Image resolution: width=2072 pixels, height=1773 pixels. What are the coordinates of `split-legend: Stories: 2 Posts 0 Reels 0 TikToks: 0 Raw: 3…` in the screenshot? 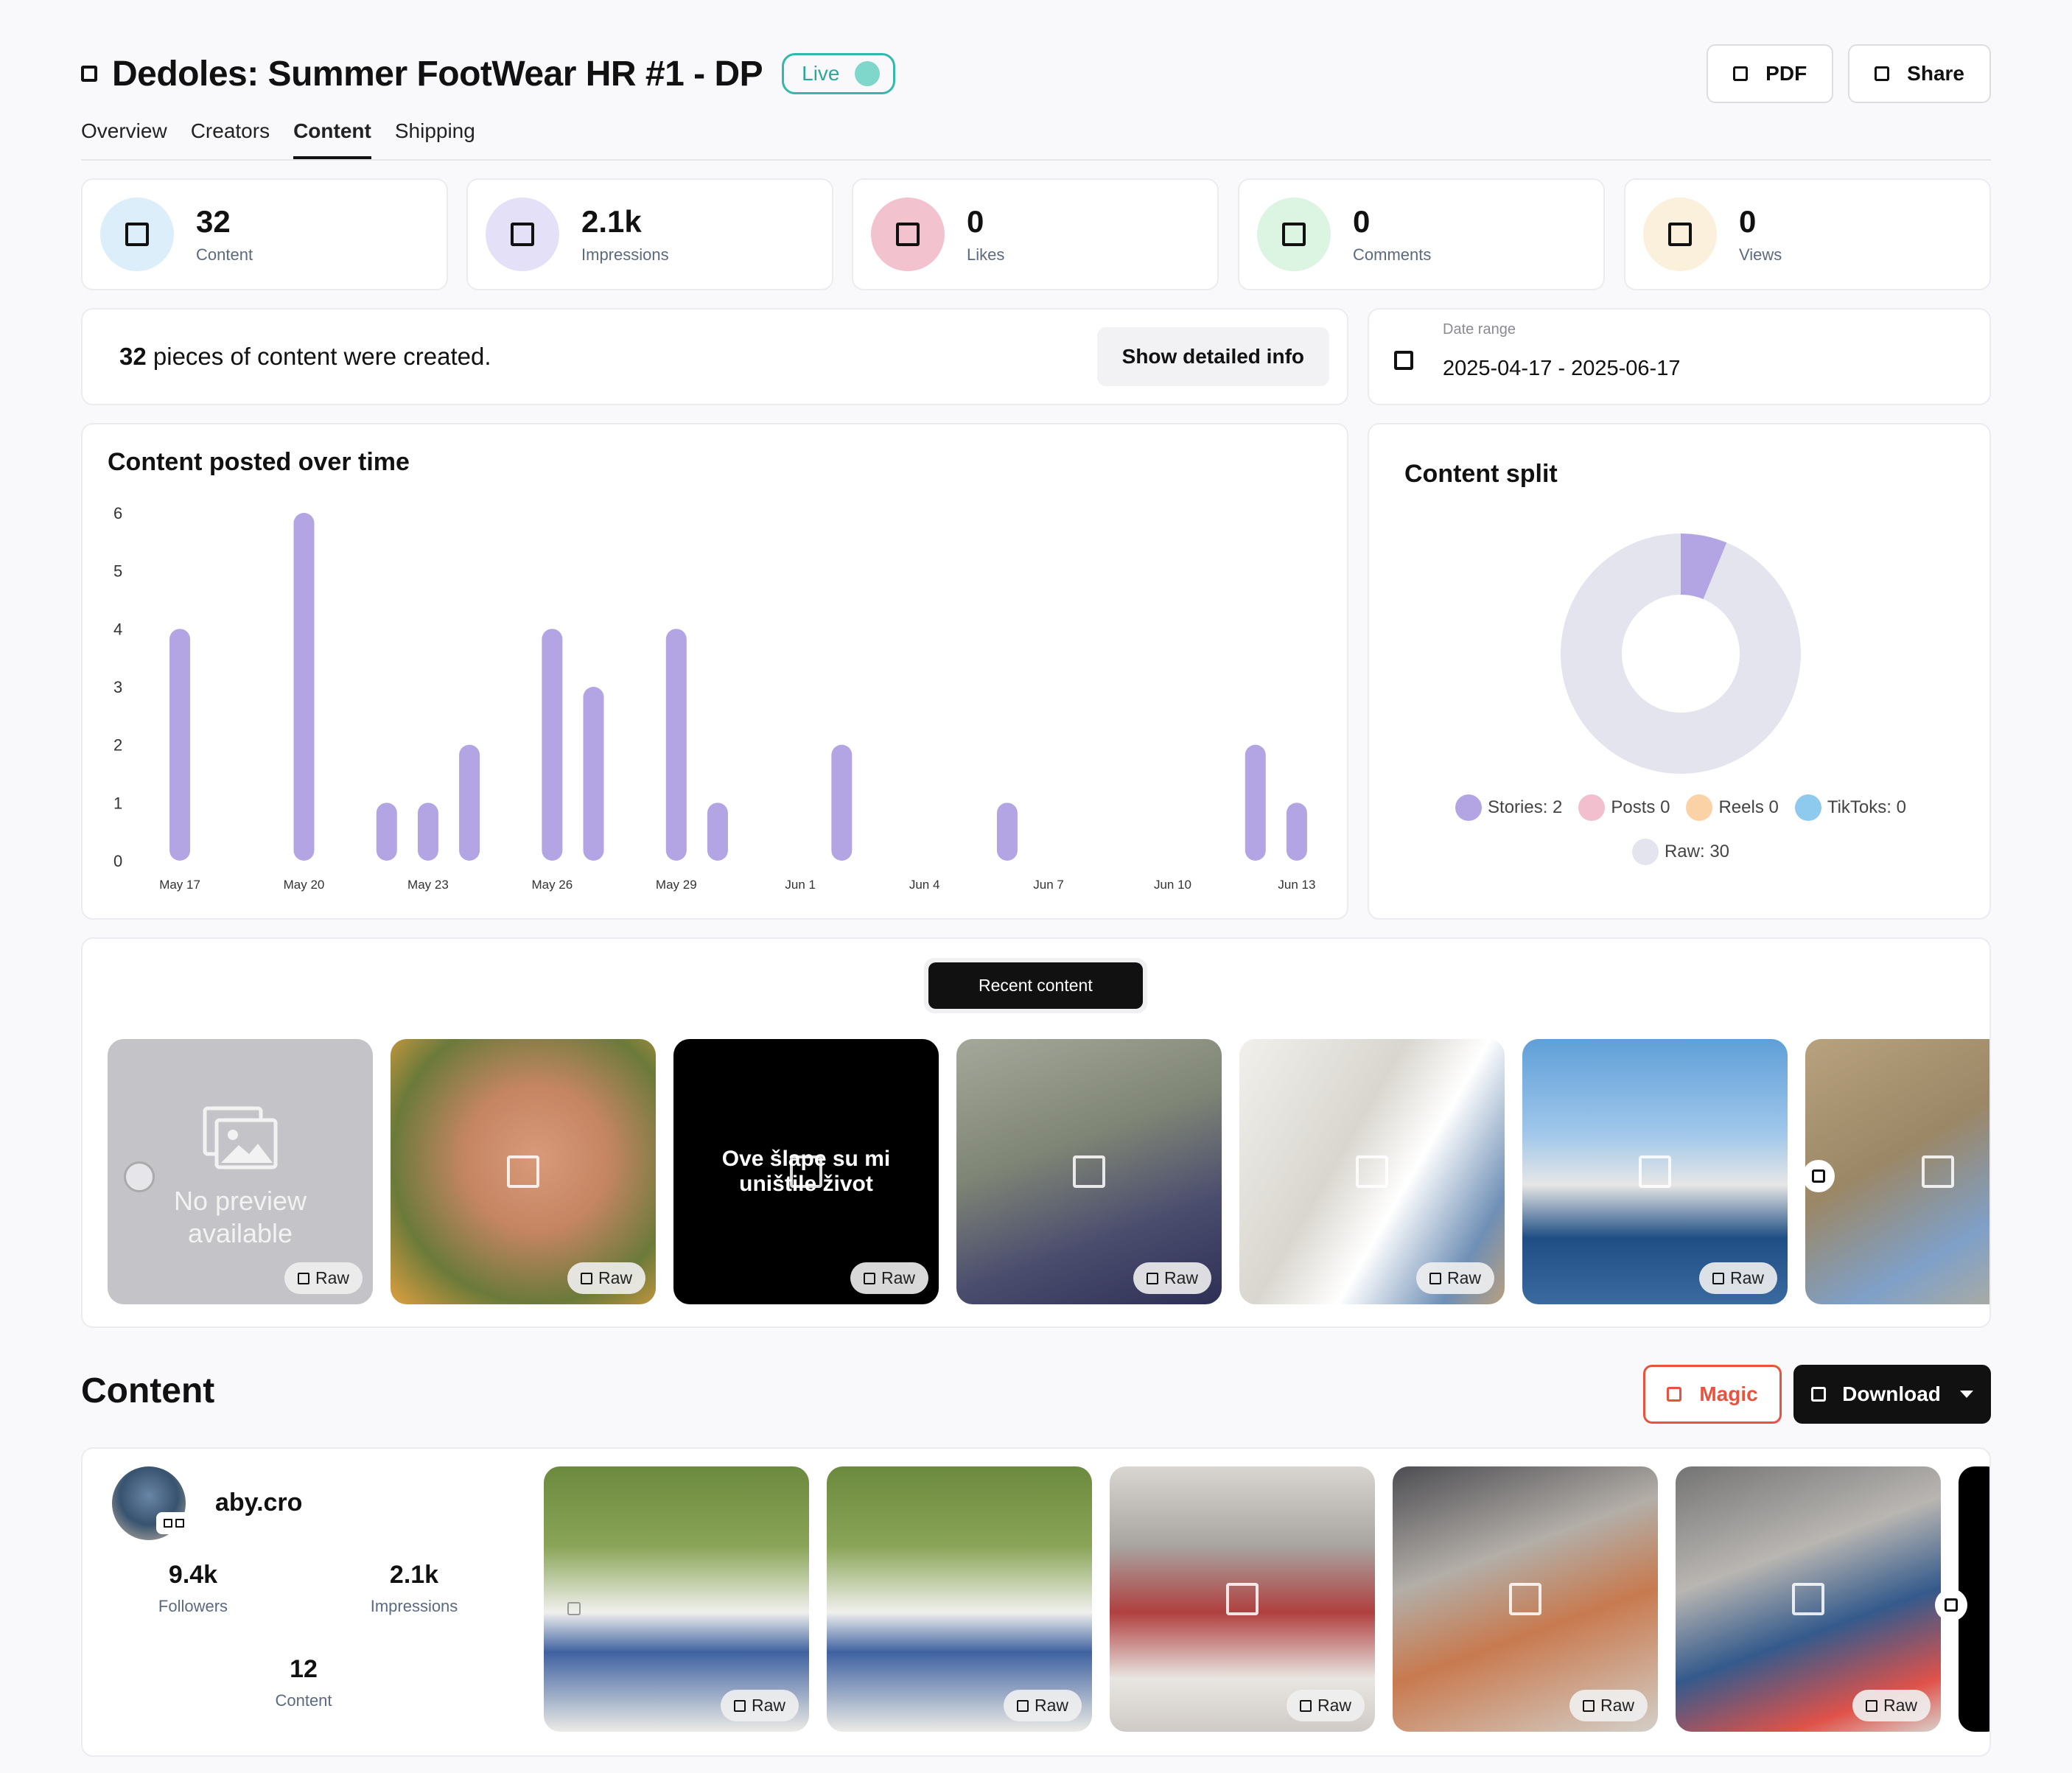 It's located at (1680, 829).